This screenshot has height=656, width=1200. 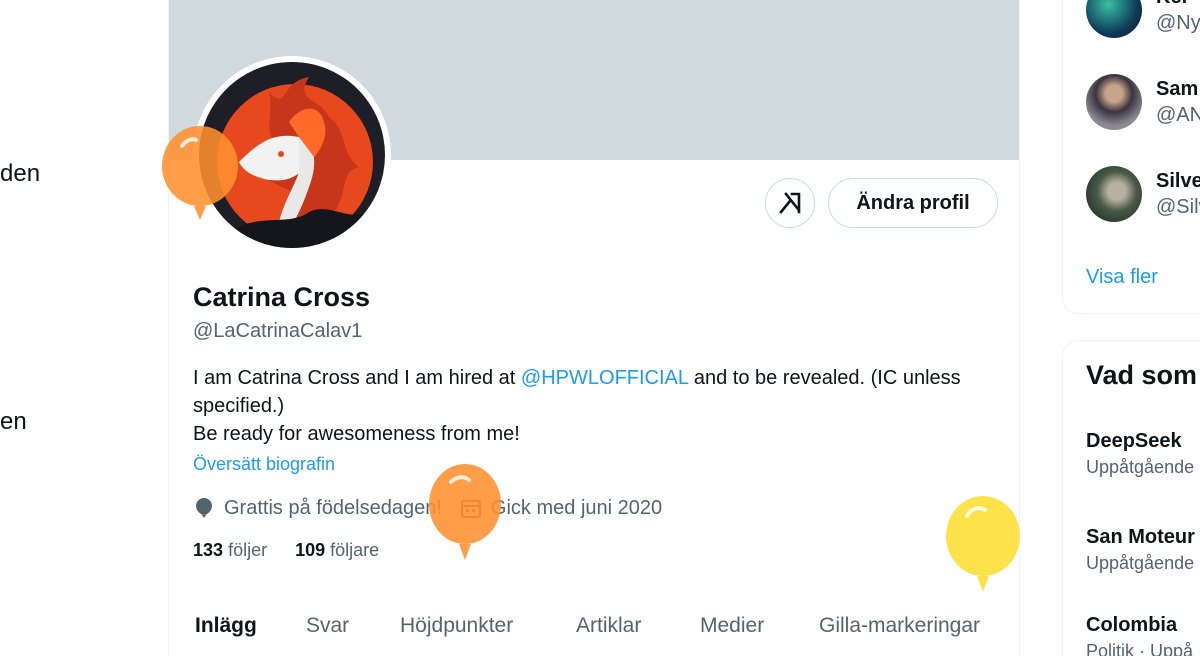 What do you see at coordinates (357, 378) in the screenshot?
I see `bio-text: I am Catrina Cross and I am hired at` at bounding box center [357, 378].